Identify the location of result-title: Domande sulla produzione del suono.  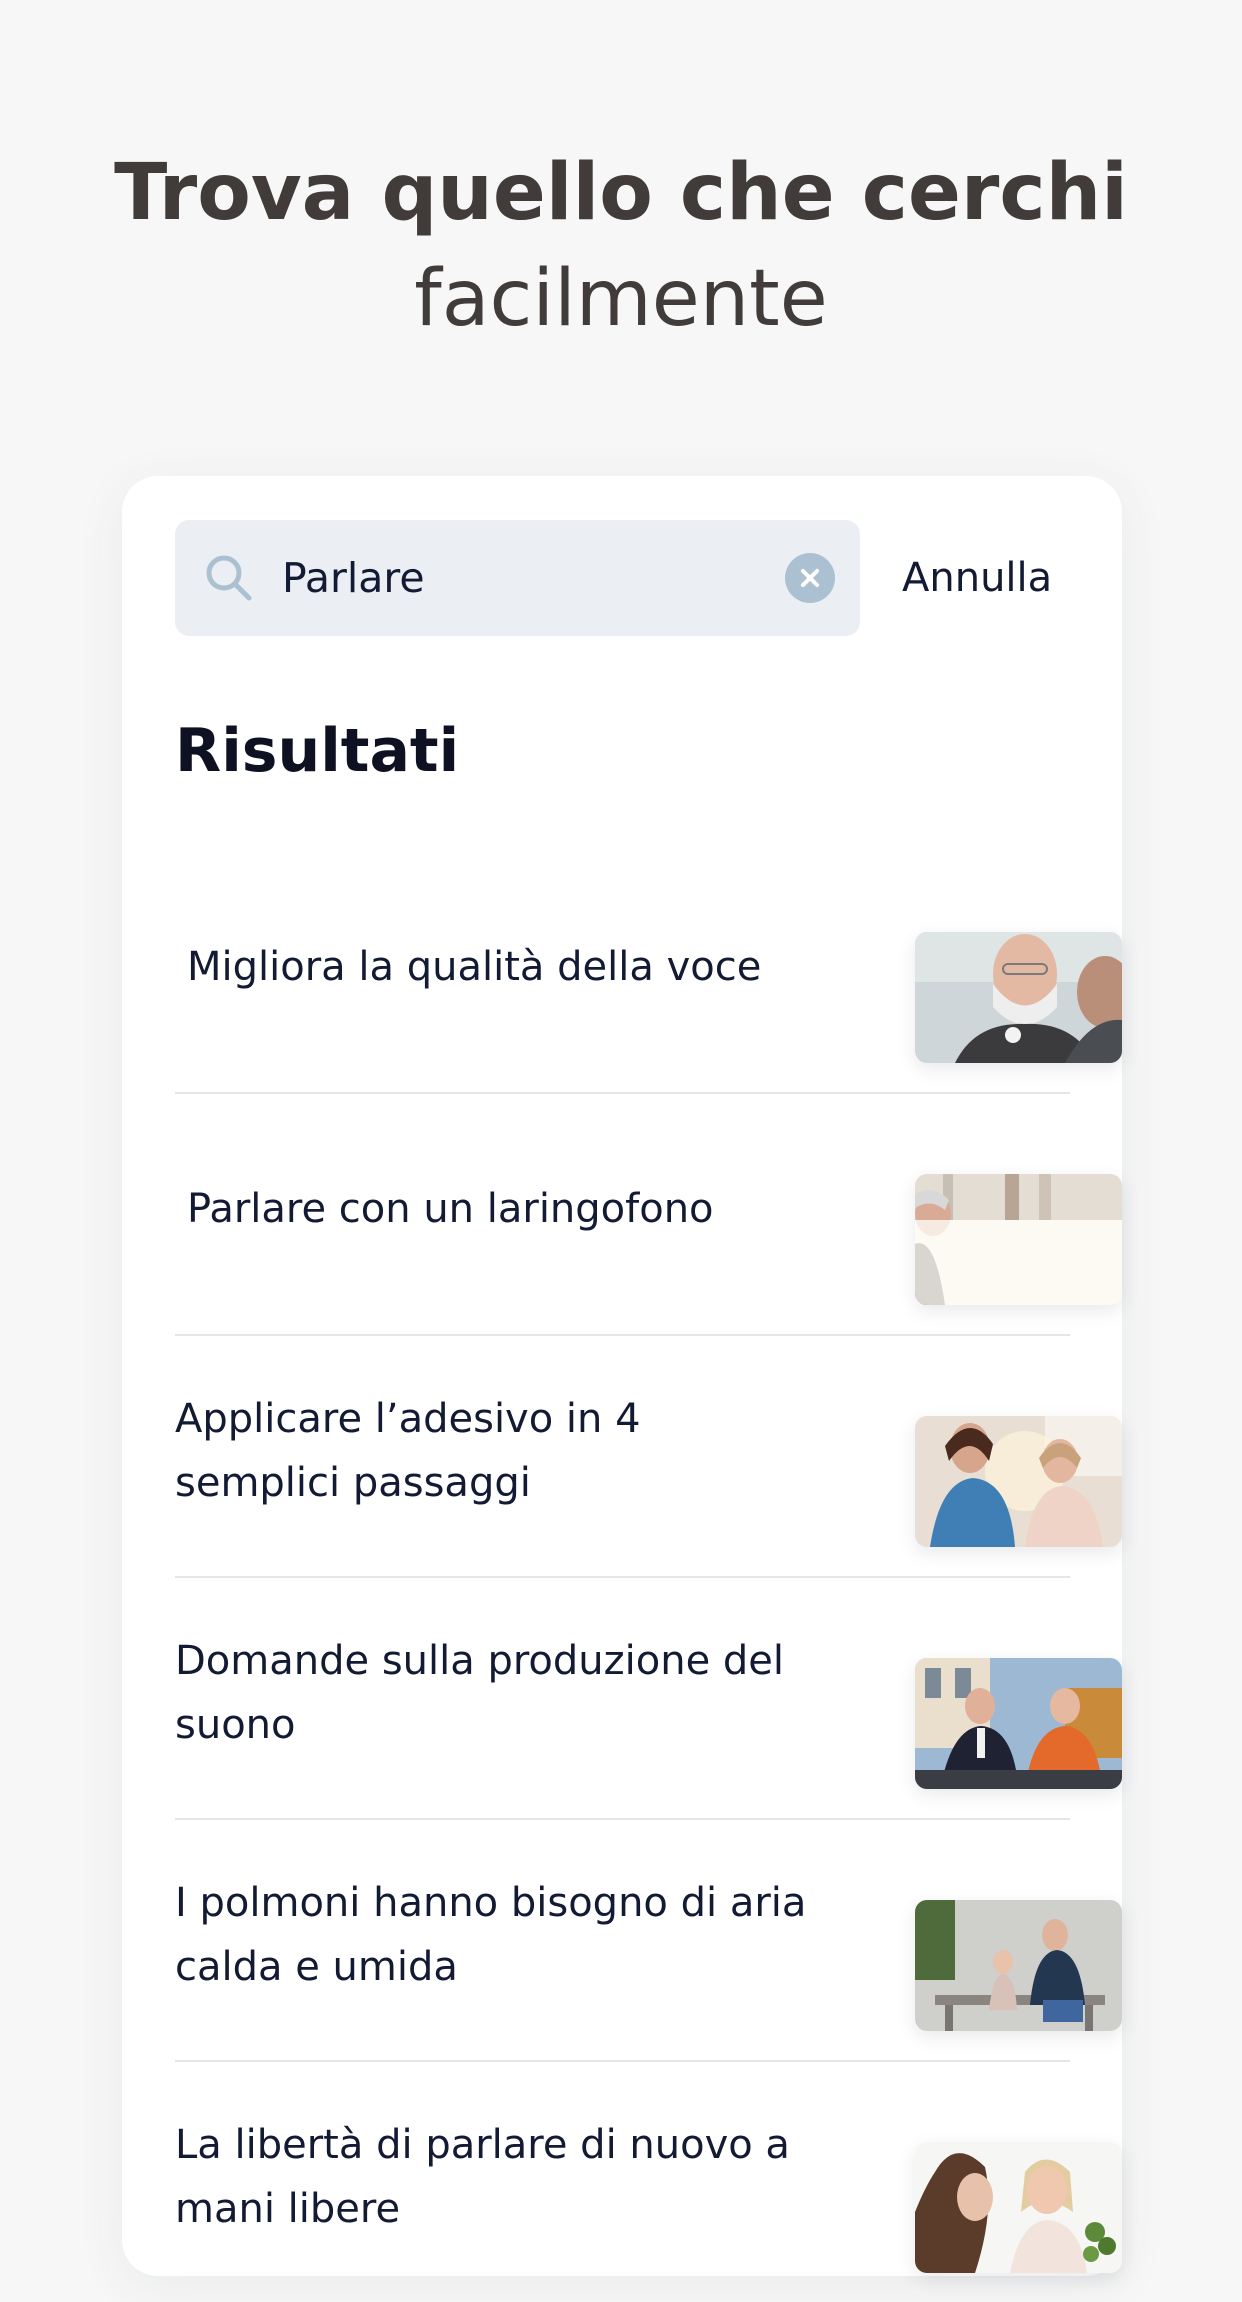
(480, 1693).